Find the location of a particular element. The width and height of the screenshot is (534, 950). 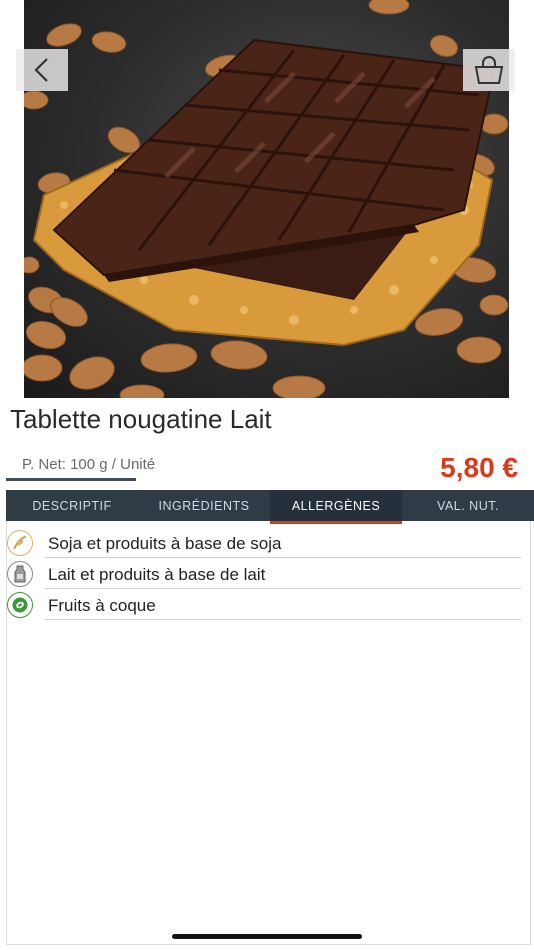

tab-allergenes: ALLERGÈNES is located at coordinates (336, 507).